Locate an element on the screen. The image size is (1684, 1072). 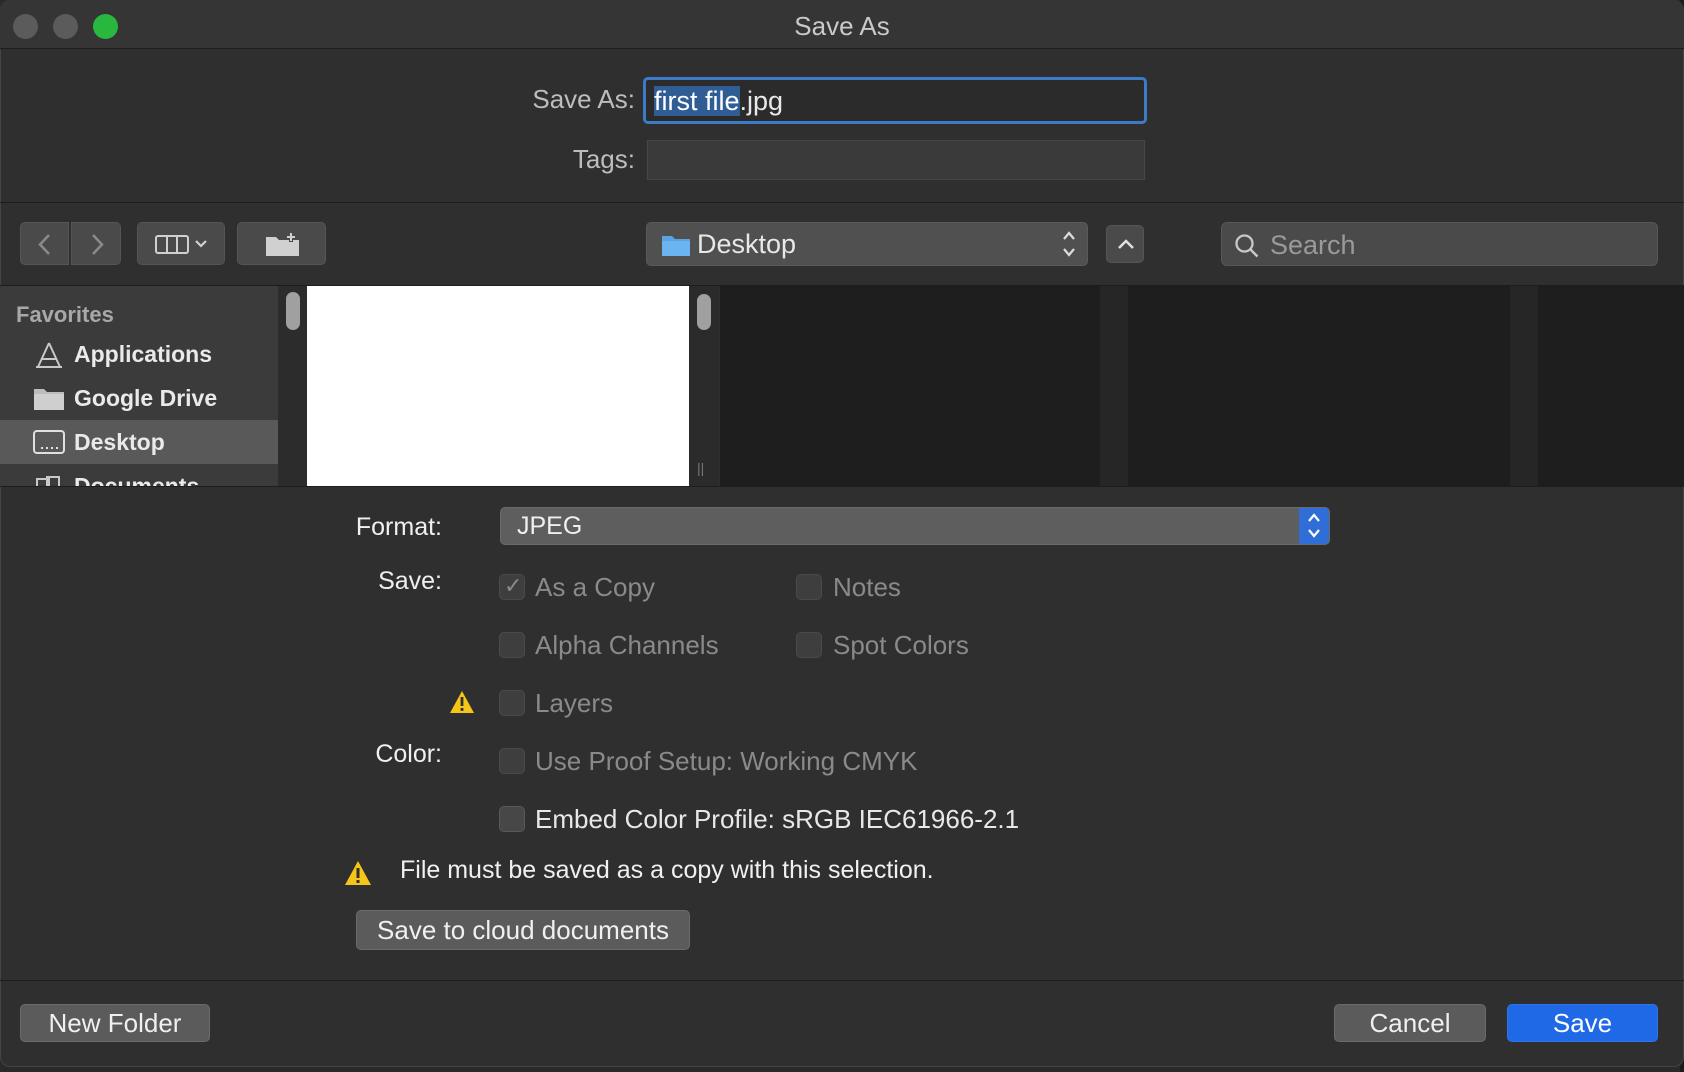
spot-colors-checkbox is located at coordinates (809, 645).